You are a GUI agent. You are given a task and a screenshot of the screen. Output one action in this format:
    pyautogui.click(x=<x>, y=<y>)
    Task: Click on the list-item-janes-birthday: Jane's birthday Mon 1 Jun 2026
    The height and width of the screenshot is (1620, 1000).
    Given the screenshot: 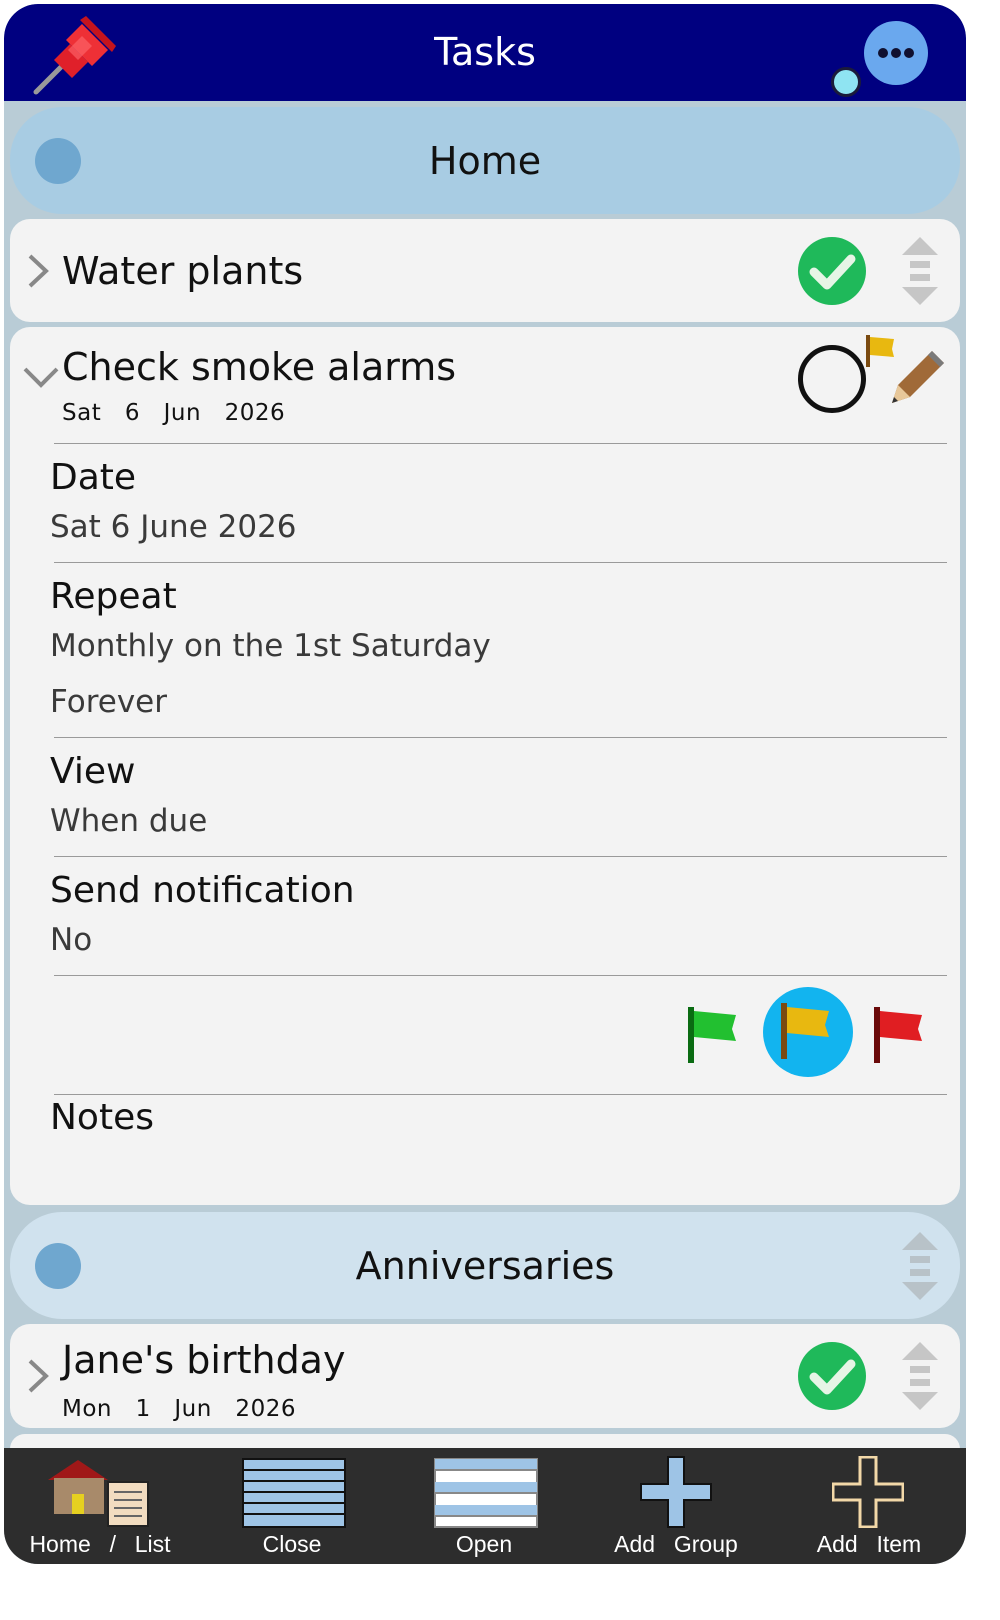 What is the action you would take?
    pyautogui.click(x=485, y=1376)
    